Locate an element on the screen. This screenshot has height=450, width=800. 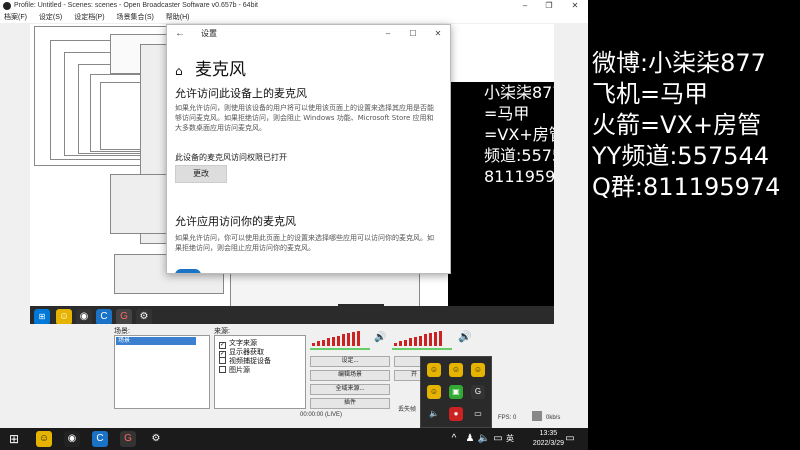
volume-slider-desktop is located at coordinates (422, 349).